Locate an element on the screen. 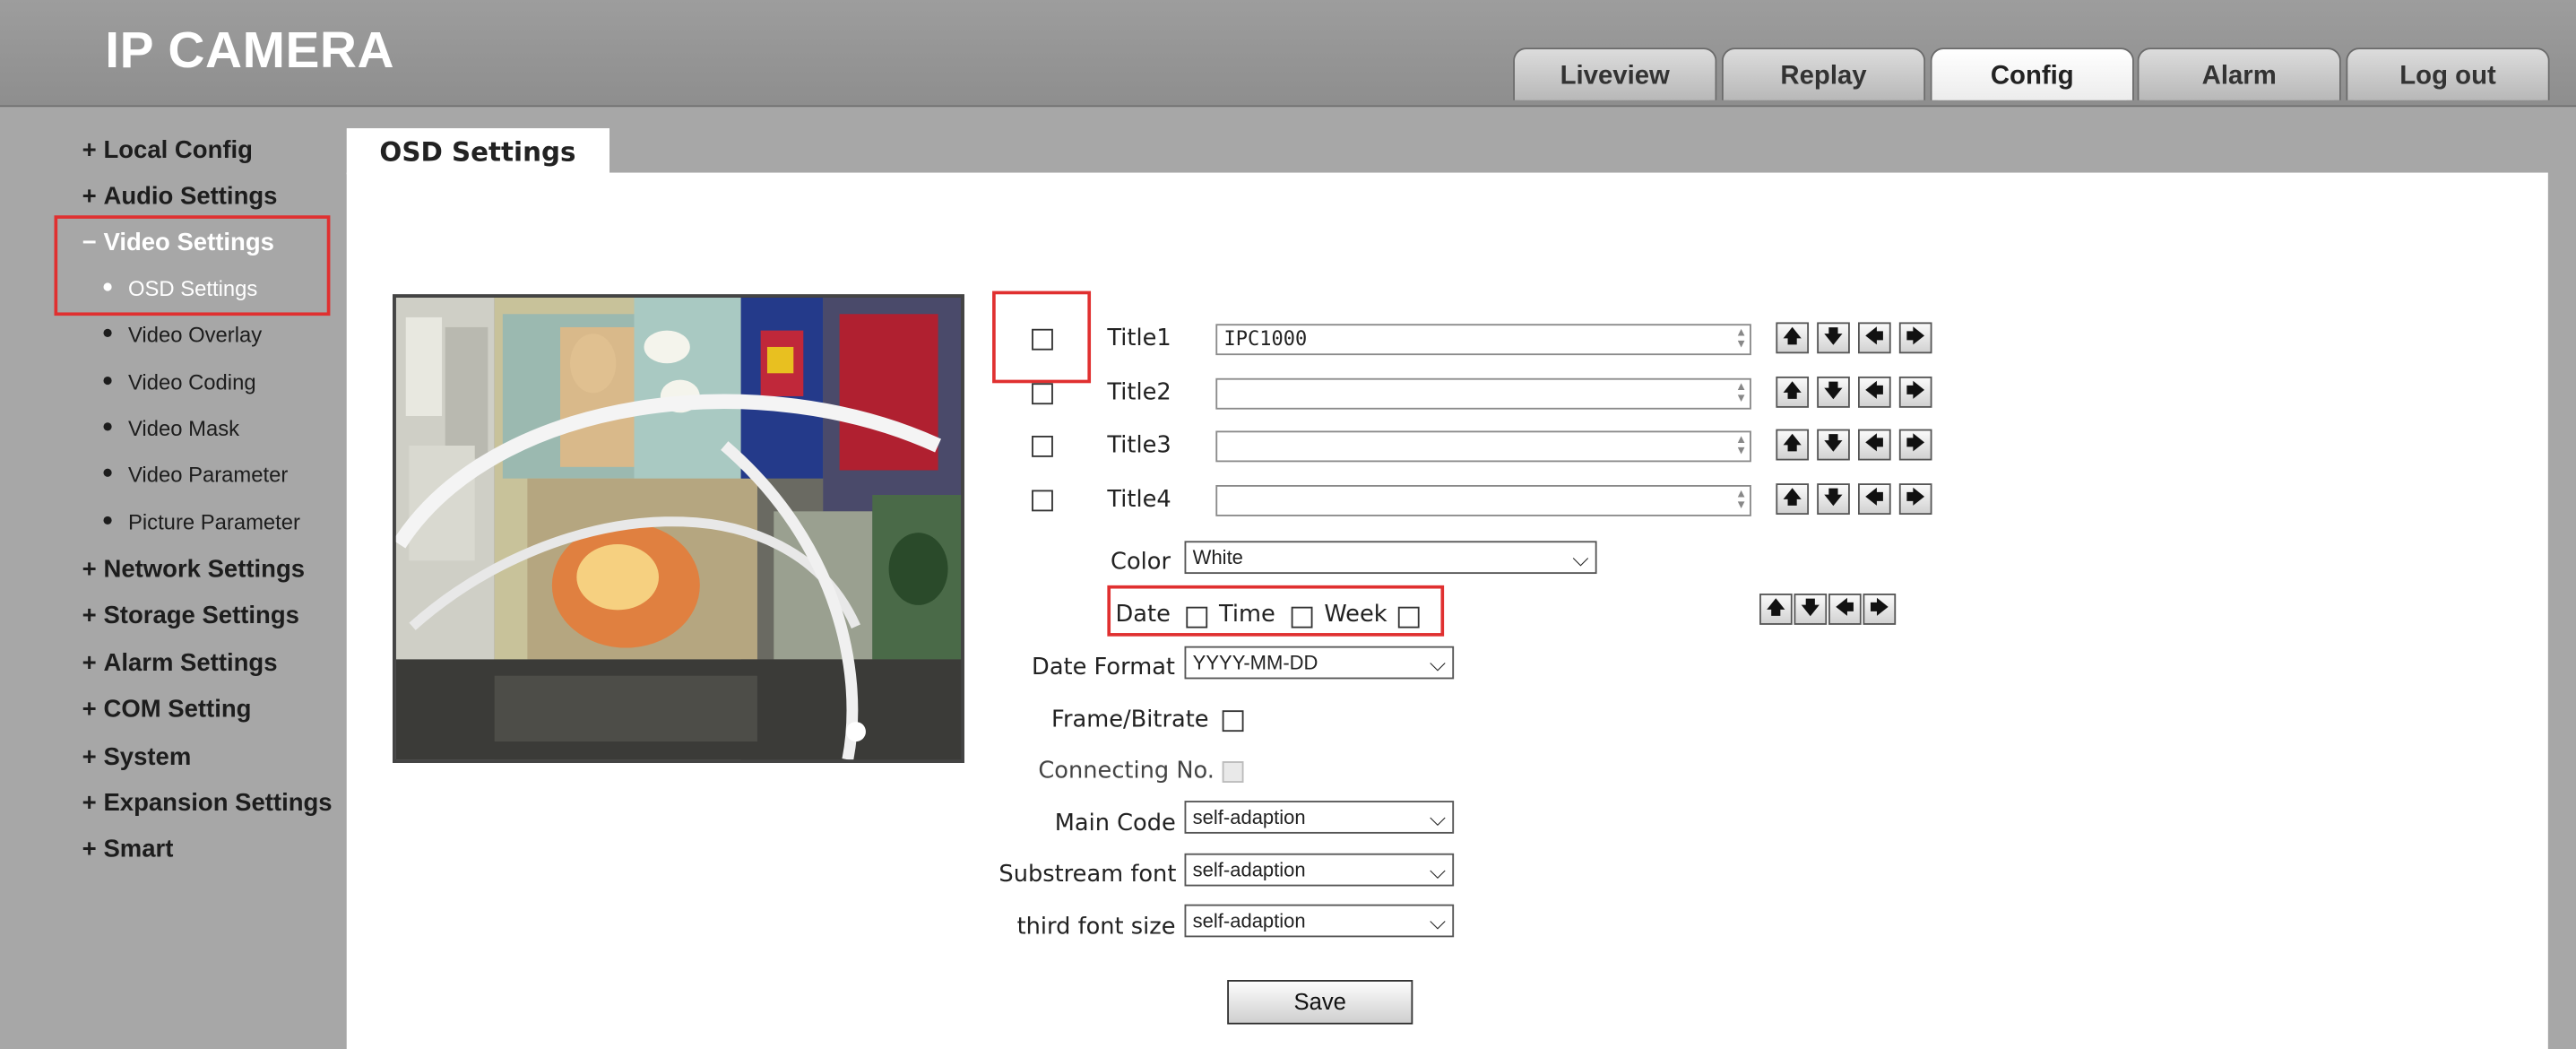  sidebar-item-label: OSD Settings is located at coordinates (192, 288).